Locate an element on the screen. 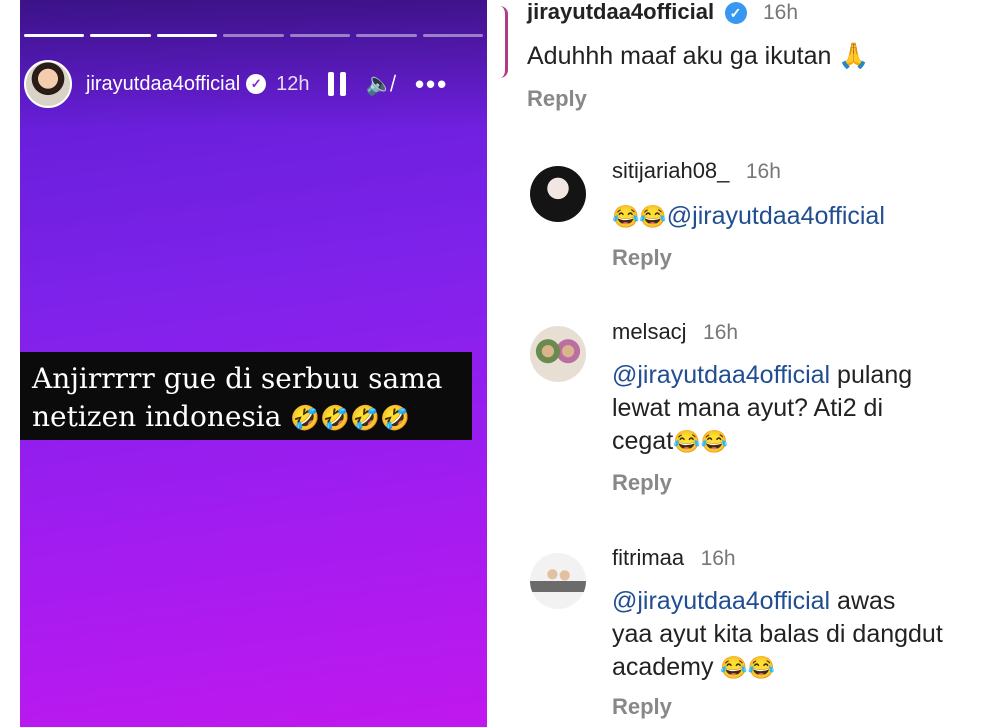 This screenshot has width=1000, height=727. comment-text: pulang is located at coordinates (875, 375).